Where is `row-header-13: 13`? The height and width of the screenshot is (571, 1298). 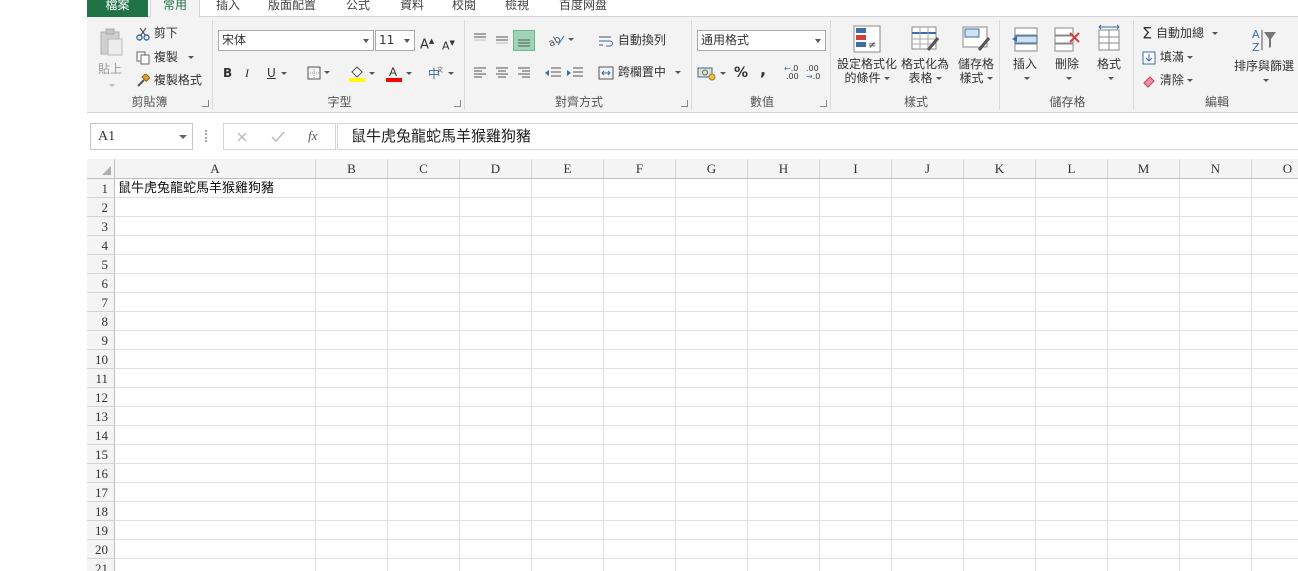 row-header-13: 13 is located at coordinates (101, 416).